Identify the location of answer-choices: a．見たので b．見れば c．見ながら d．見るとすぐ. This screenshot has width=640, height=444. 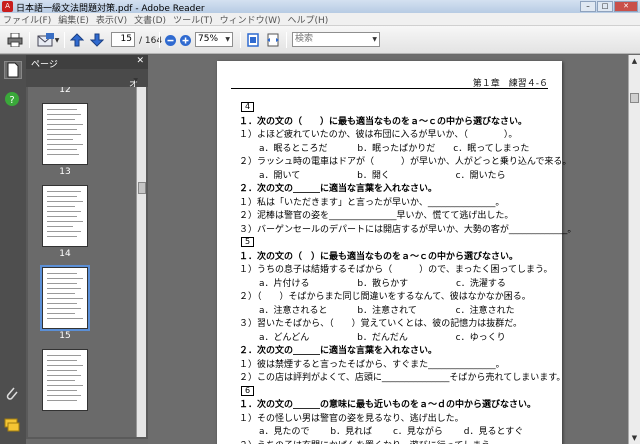
(391, 432).